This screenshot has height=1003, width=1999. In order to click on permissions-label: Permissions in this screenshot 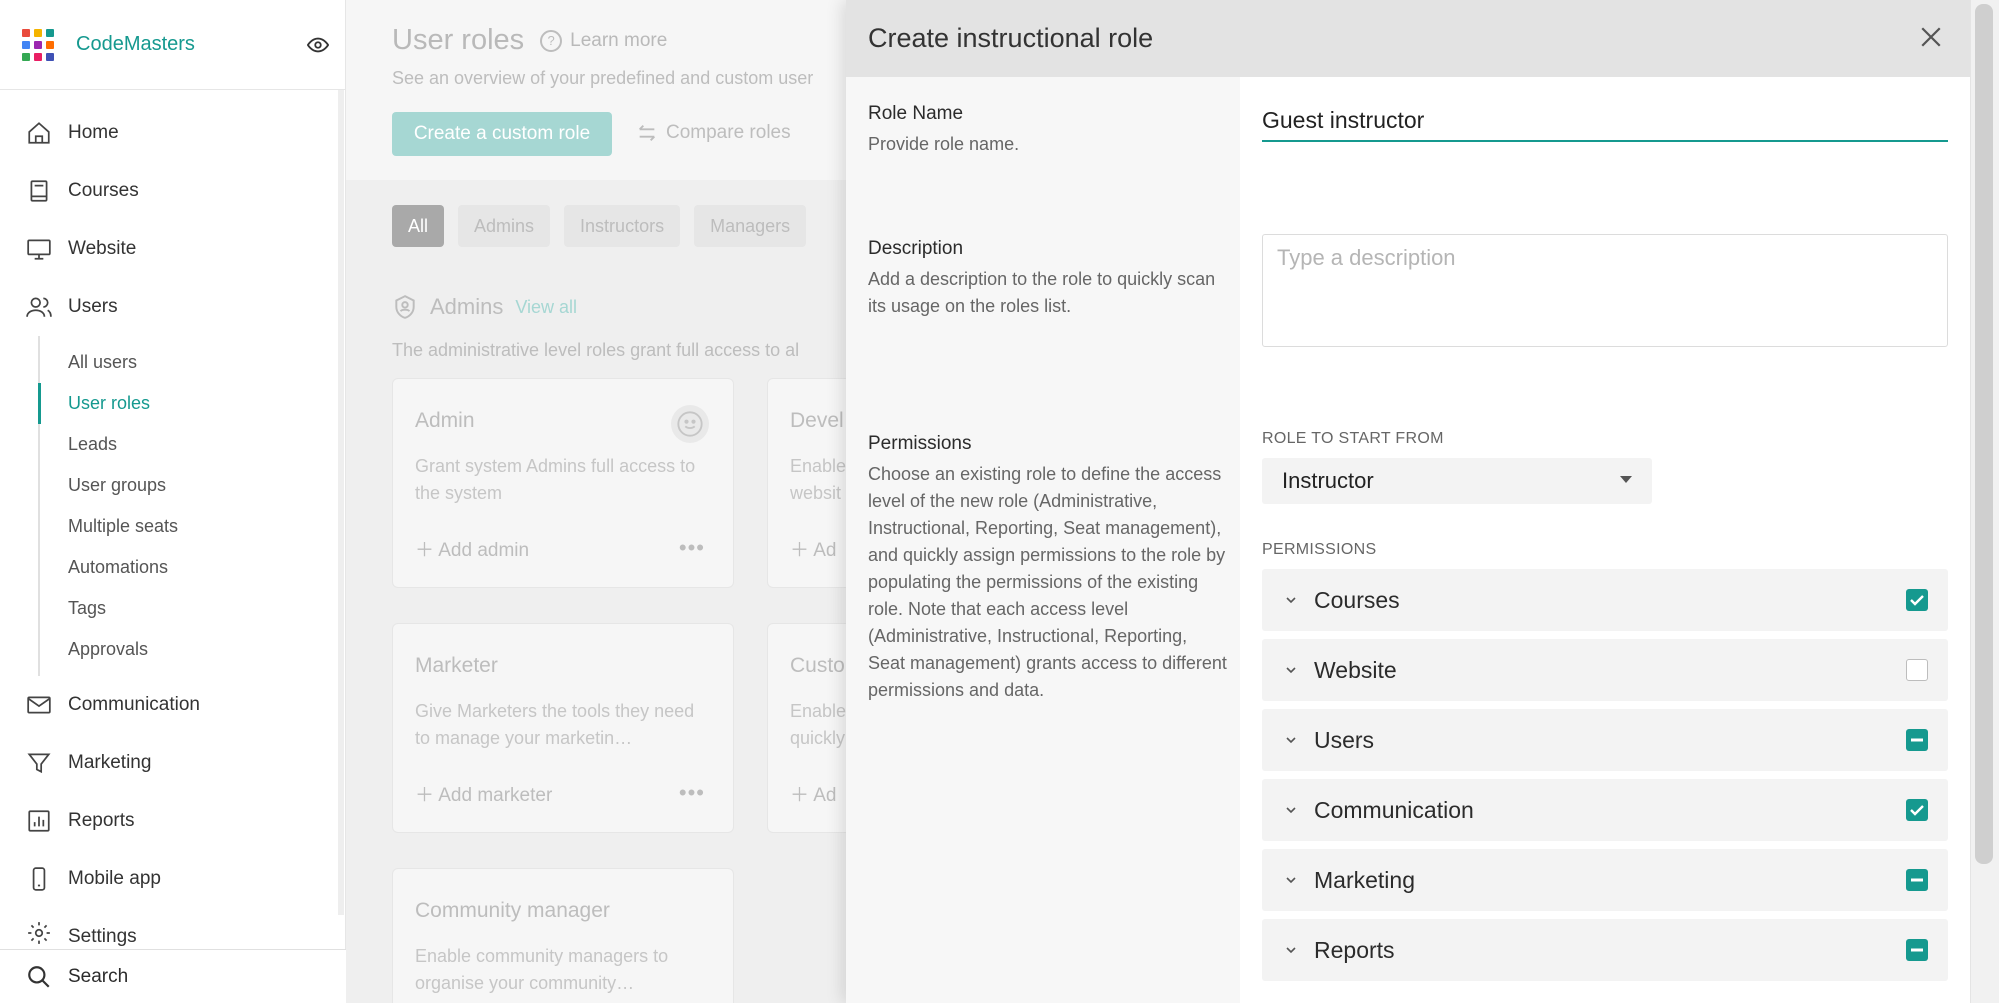, I will do `click(920, 443)`.